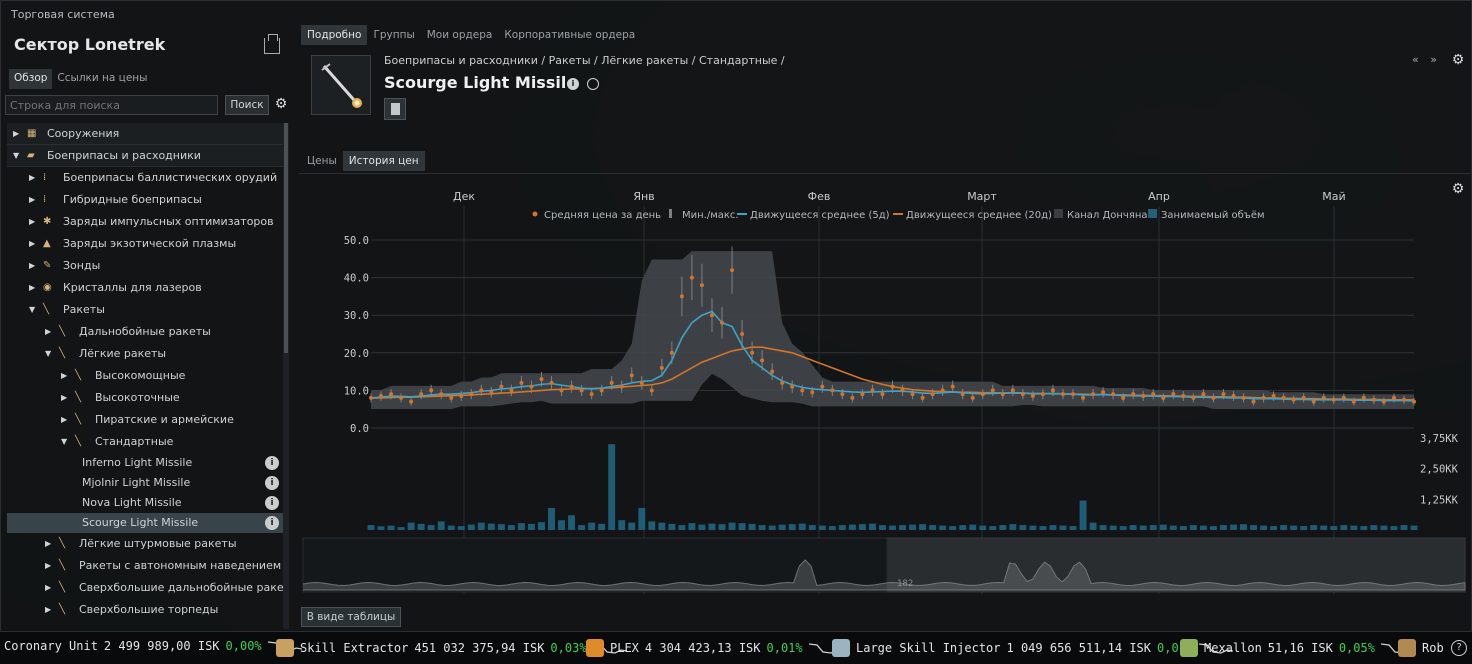 This screenshot has height=664, width=1472. Describe the element at coordinates (393, 35) in the screenshot. I see `tab-groups: Группы` at that location.